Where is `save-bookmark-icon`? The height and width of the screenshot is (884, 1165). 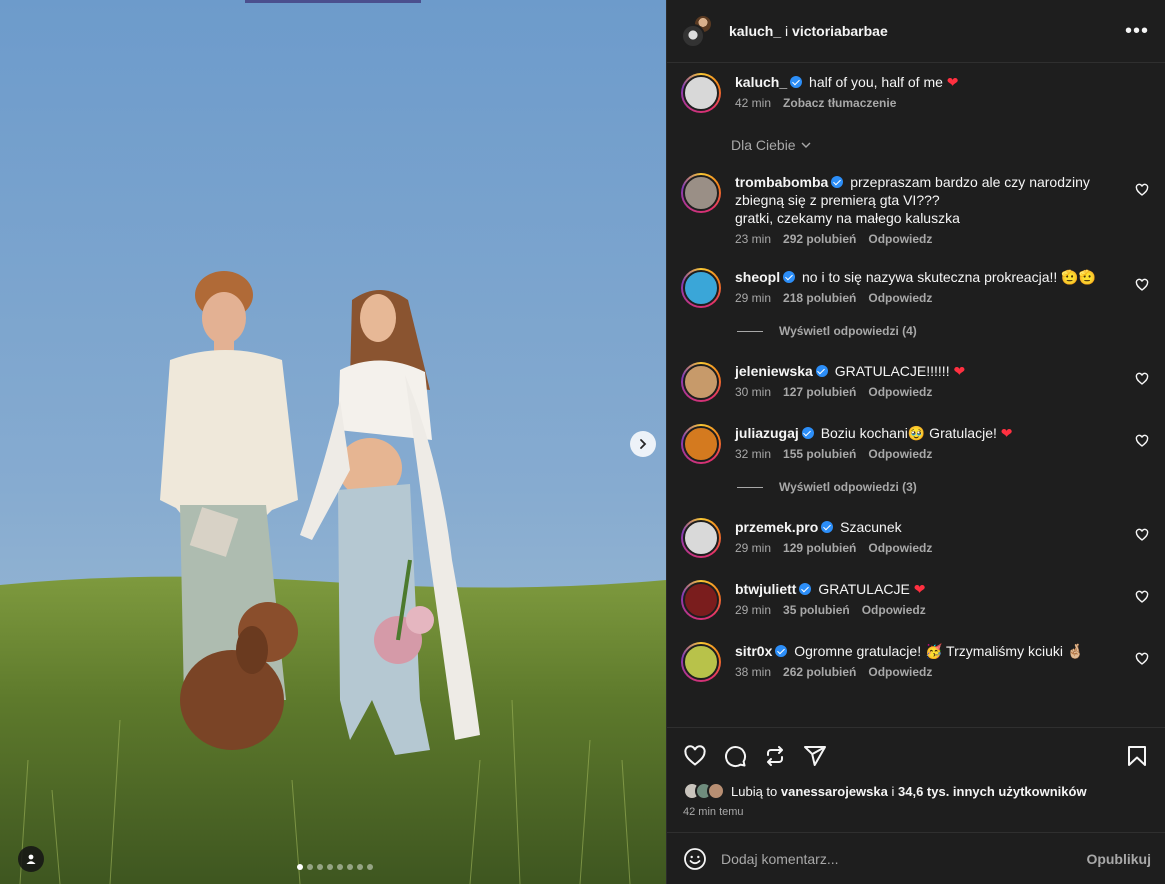 save-bookmark-icon is located at coordinates (1137, 756).